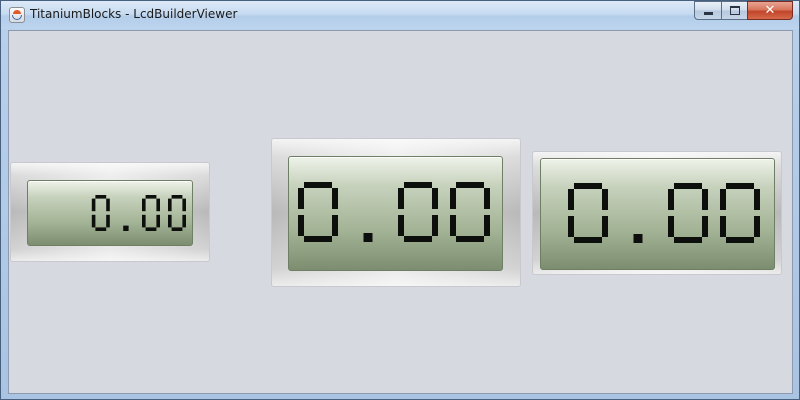 The width and height of the screenshot is (800, 400). I want to click on lcd-medium-readout: 0.00, so click(394, 212).